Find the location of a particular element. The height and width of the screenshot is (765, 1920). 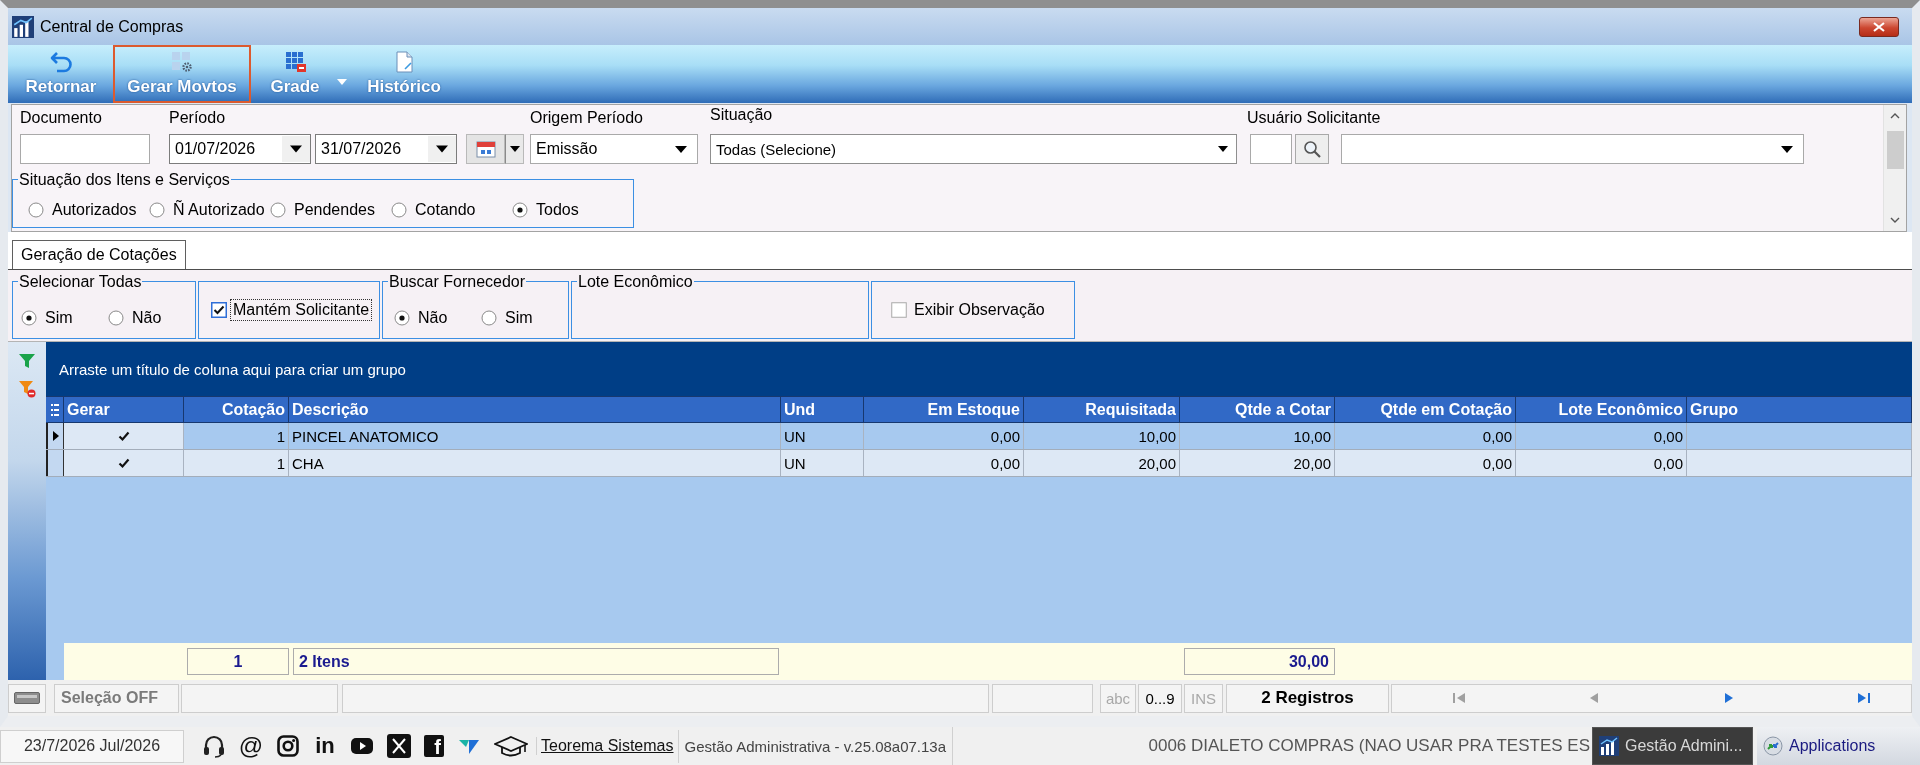

close-icon is located at coordinates (1879, 26).